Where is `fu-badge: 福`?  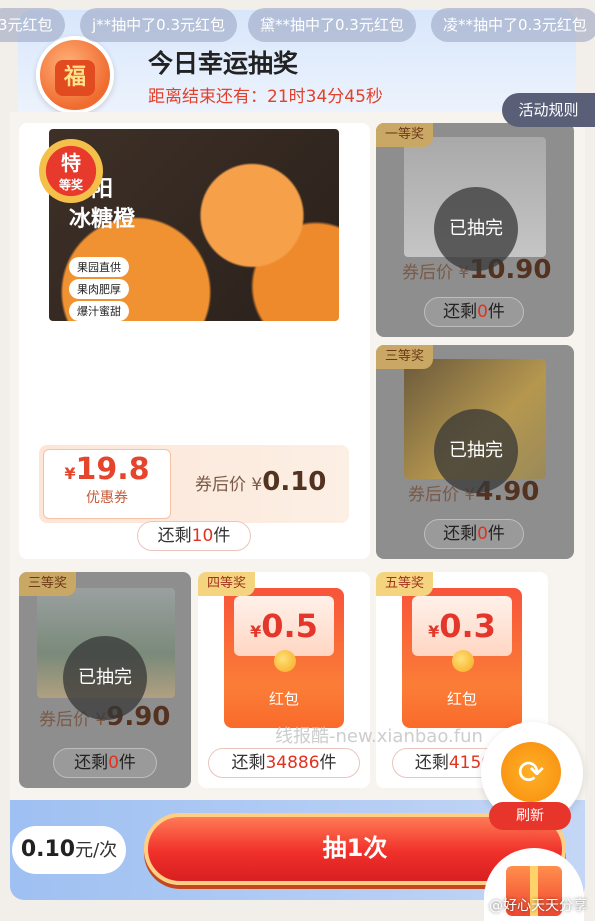 fu-badge: 福 is located at coordinates (75, 78).